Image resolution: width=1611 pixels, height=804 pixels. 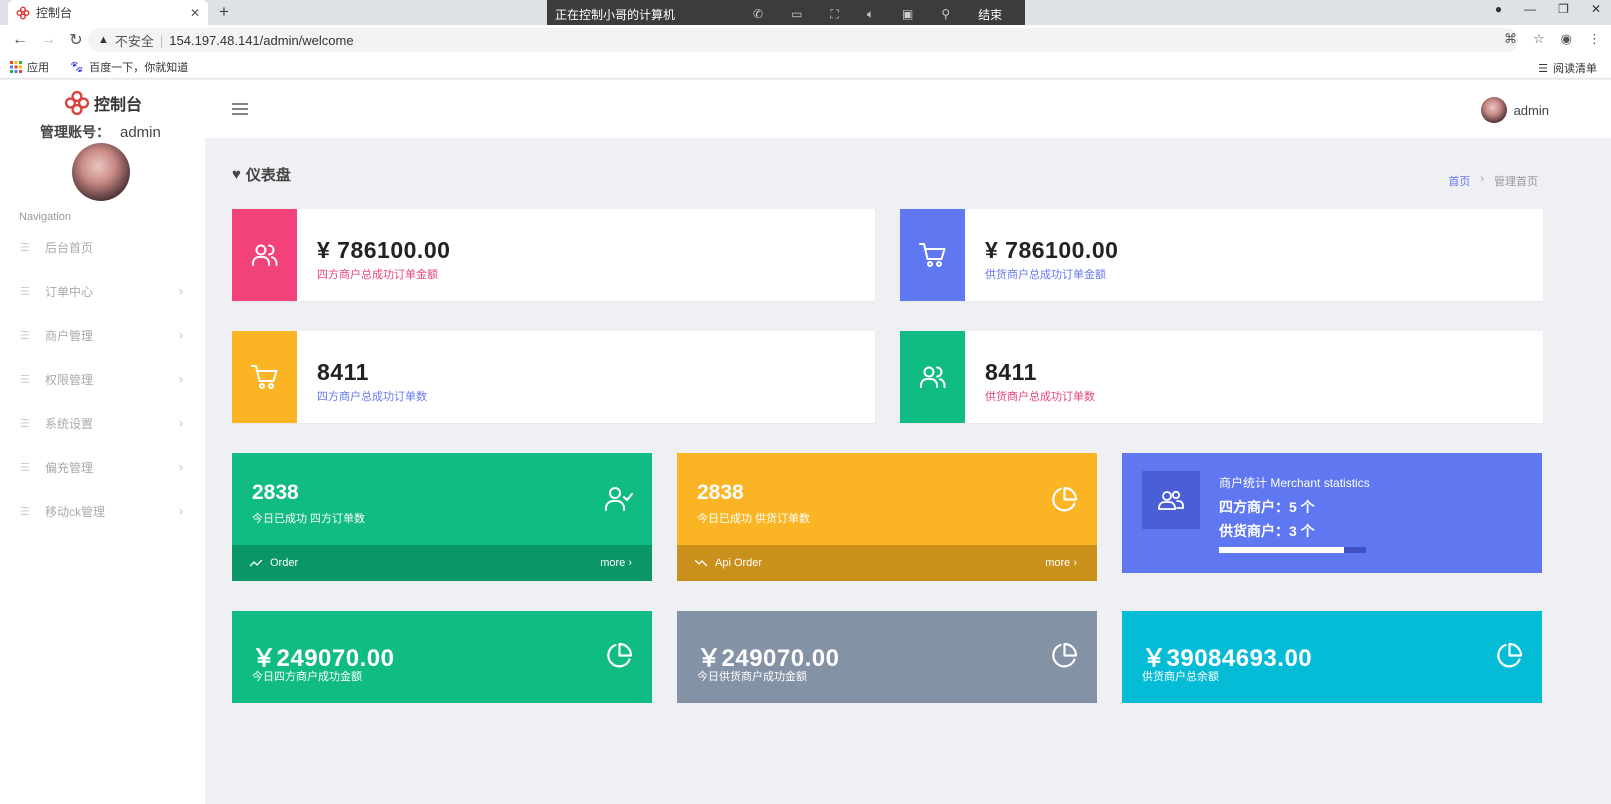 What do you see at coordinates (1543, 68) in the screenshot?
I see `reading-list-icon: ☰` at bounding box center [1543, 68].